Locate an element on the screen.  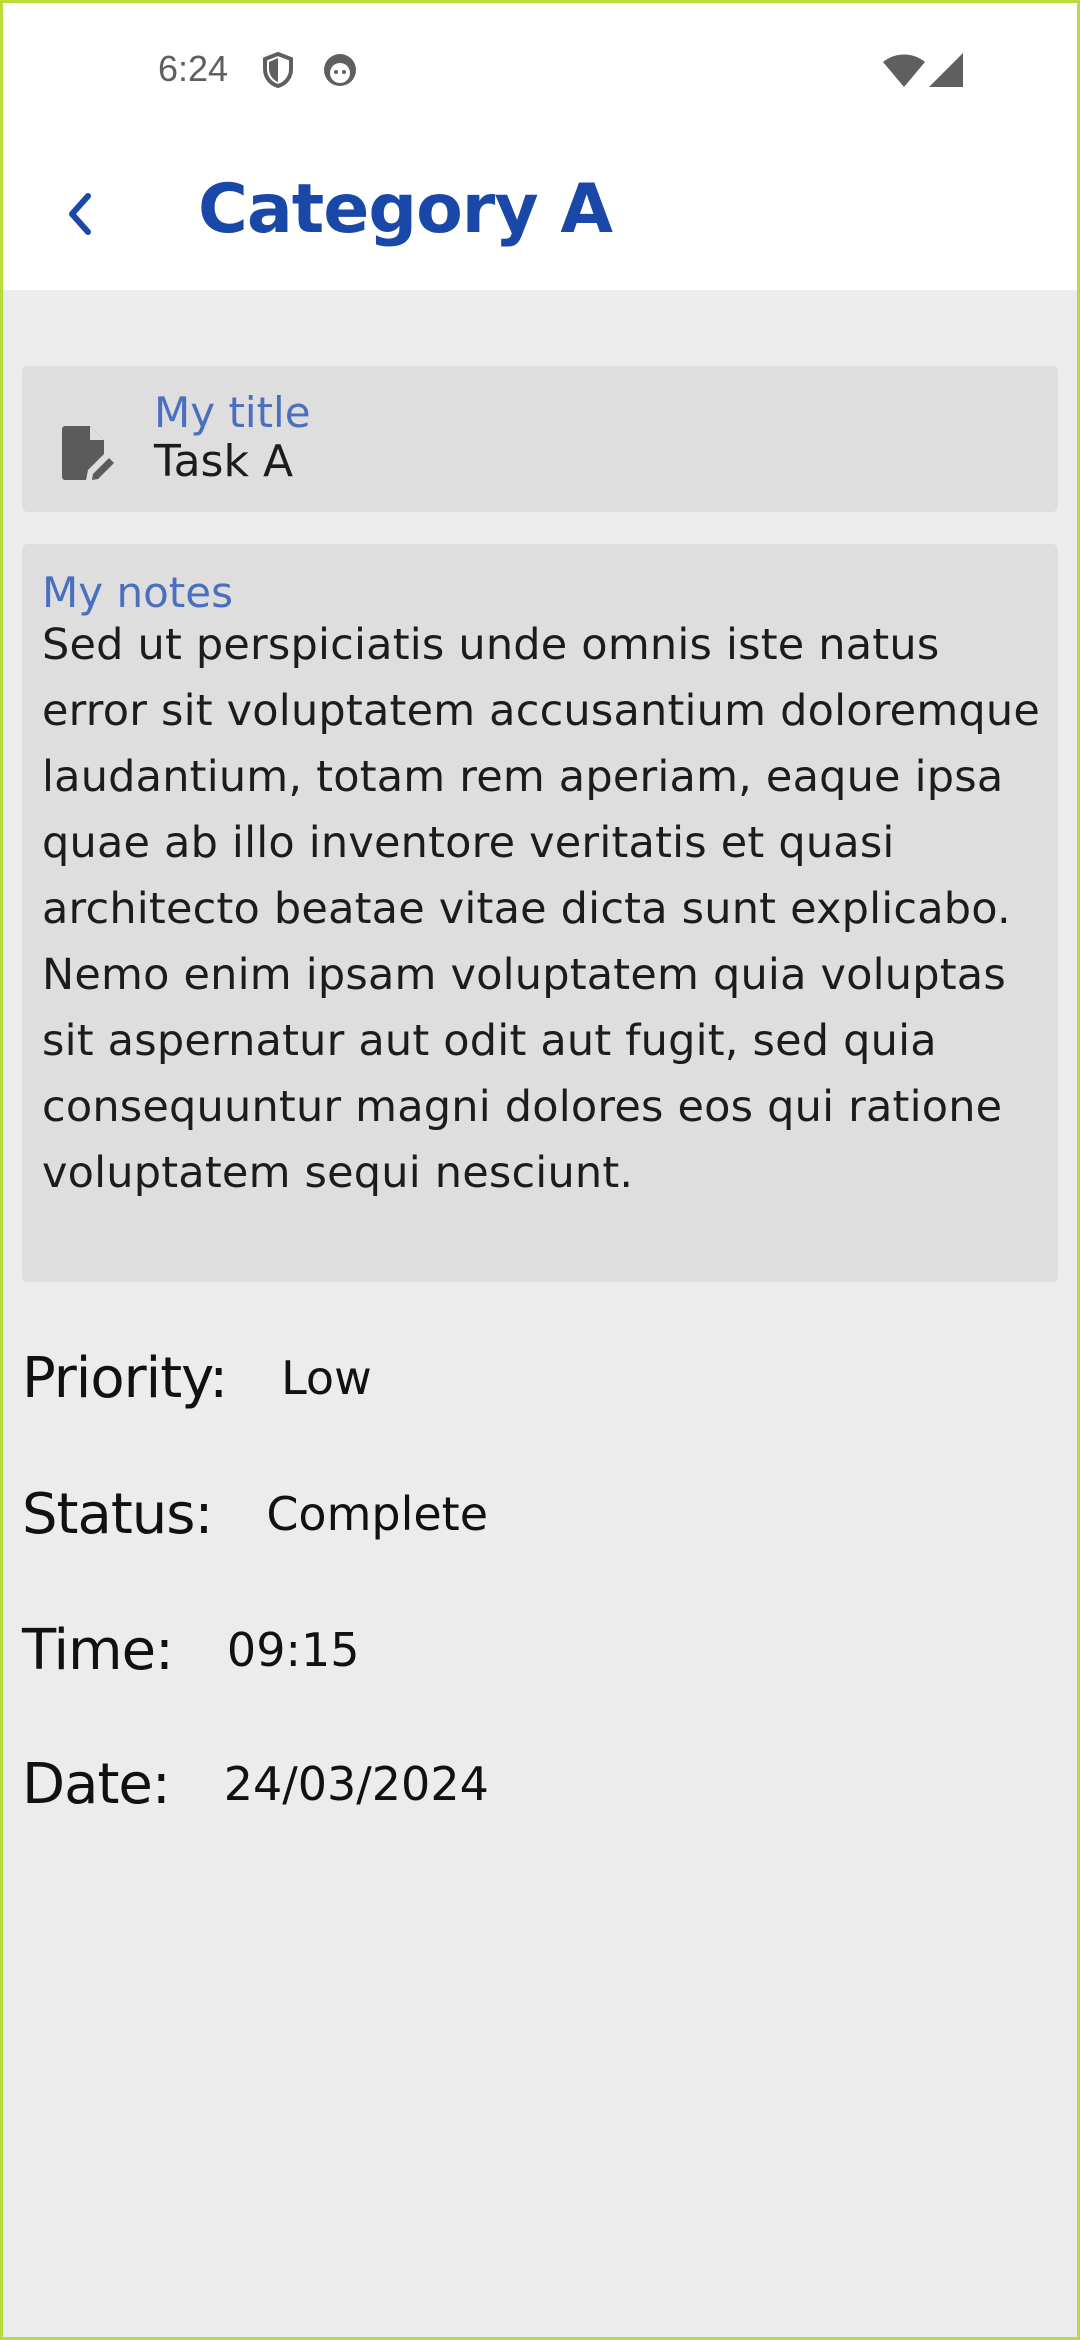
status-bar: 6:24 is located at coordinates (540, 71).